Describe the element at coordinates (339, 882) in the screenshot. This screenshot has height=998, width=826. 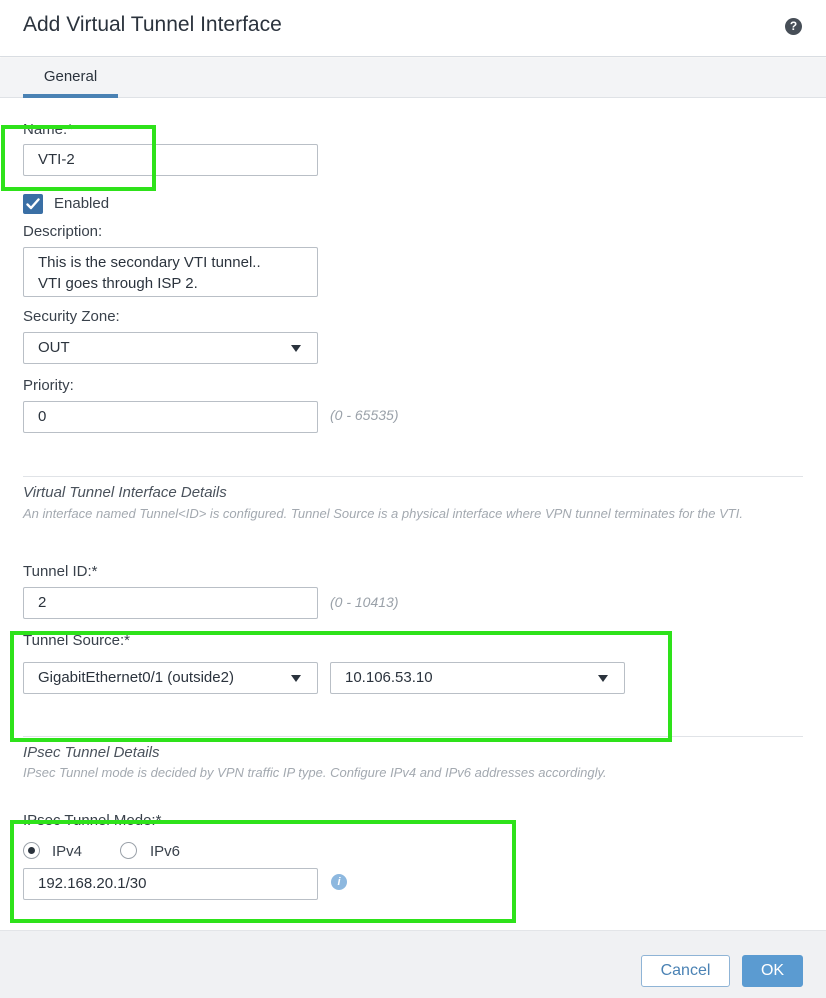
I see `info-icon: i` at that location.